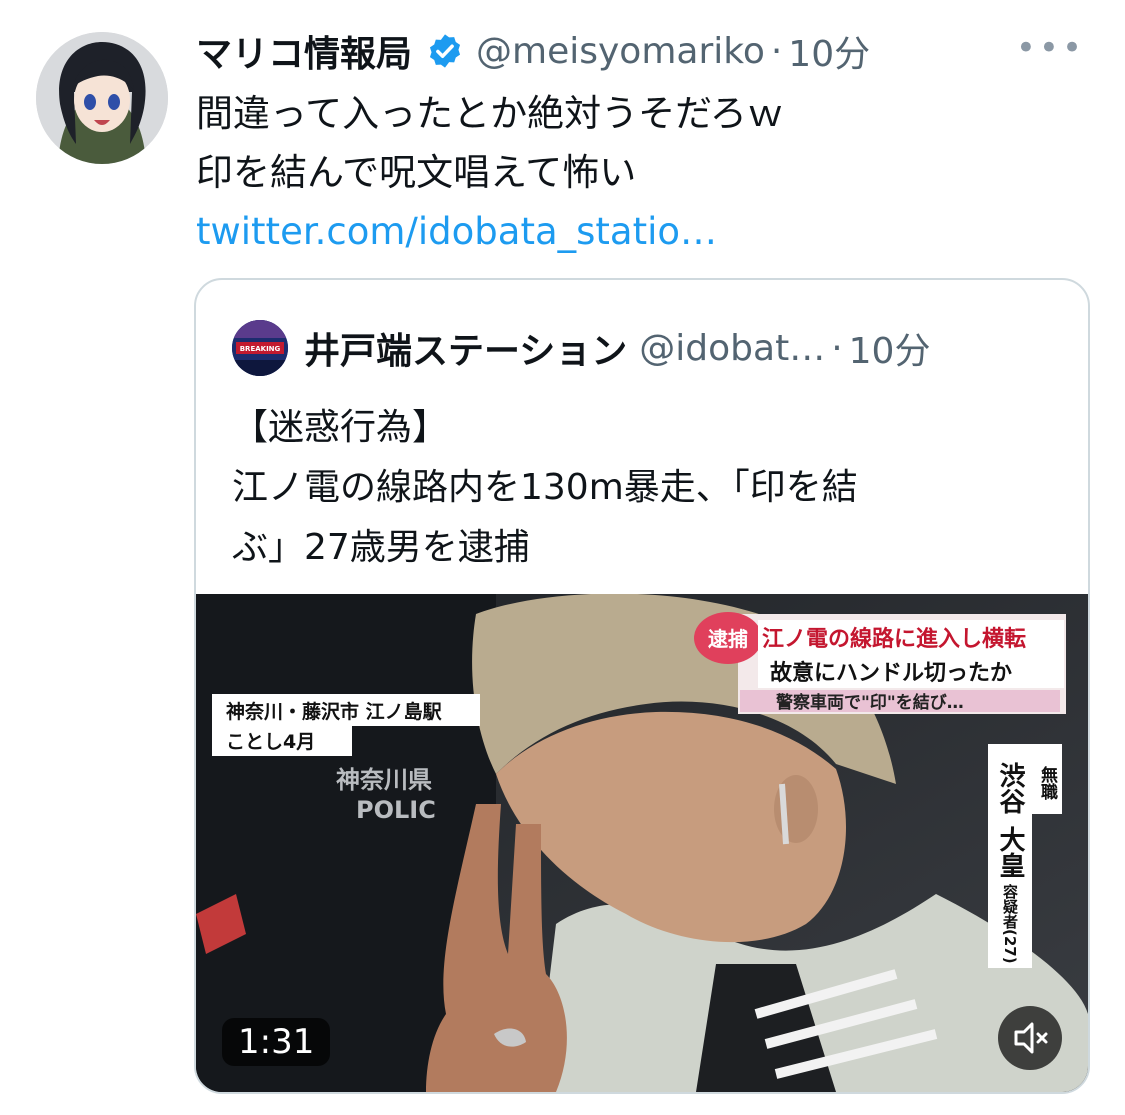 This screenshot has width=1125, height=1115. What do you see at coordinates (445, 51) in the screenshot?
I see `verified-badge-icon` at bounding box center [445, 51].